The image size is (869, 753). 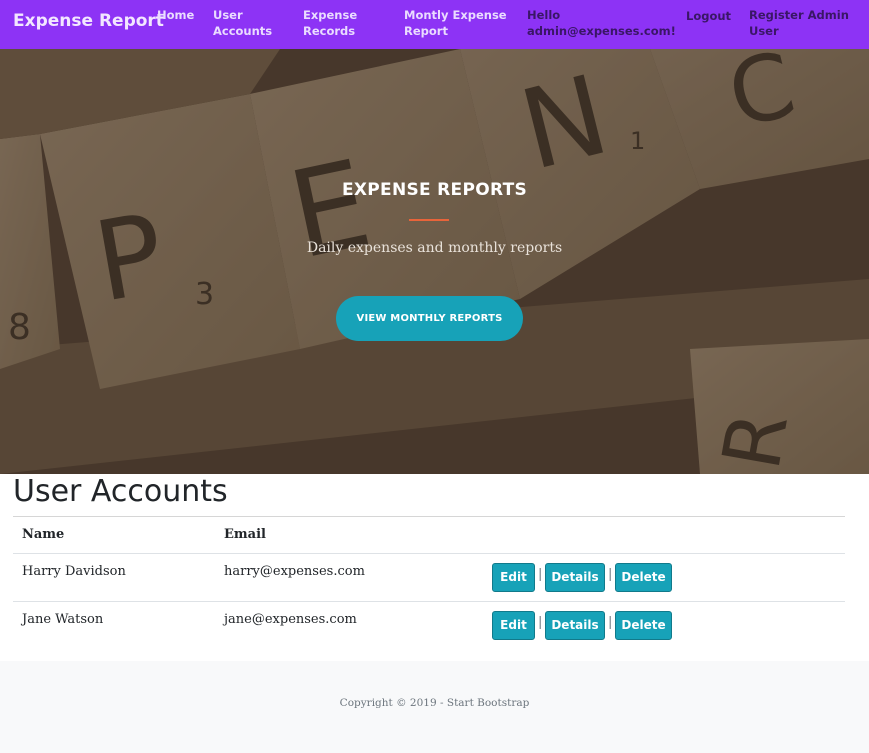 What do you see at coordinates (63, 619) in the screenshot?
I see `user-name-cell: Jane Watson` at bounding box center [63, 619].